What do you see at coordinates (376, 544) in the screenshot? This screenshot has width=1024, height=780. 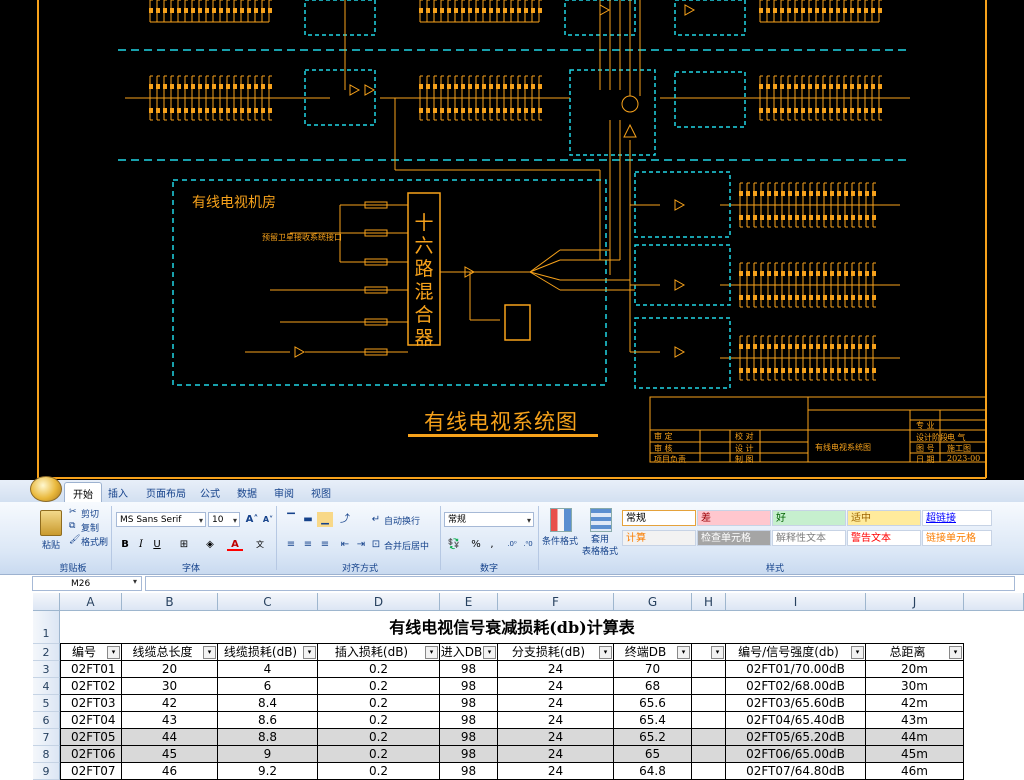 I see `merge-center-icon: ⊡` at bounding box center [376, 544].